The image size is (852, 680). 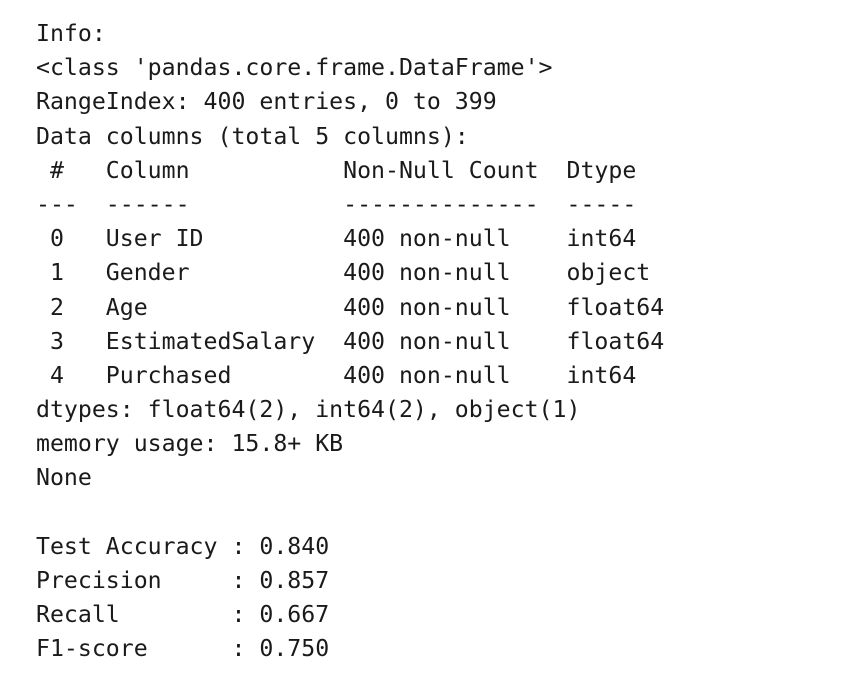 I want to click on metric-line: Precision : 0.857, so click(x=183, y=580).